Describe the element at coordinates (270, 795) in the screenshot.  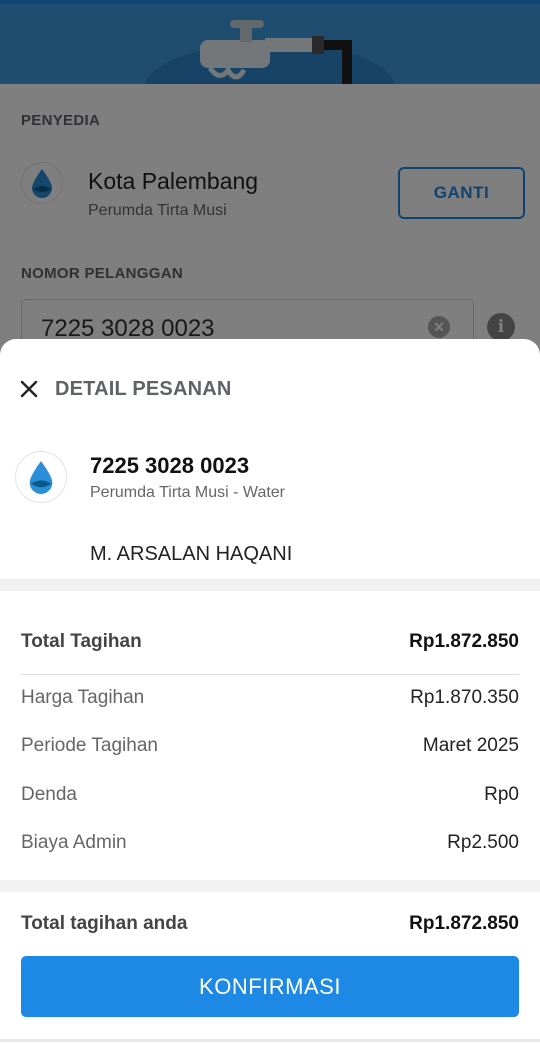
I see `penalty-row: Denda Rp0` at that location.